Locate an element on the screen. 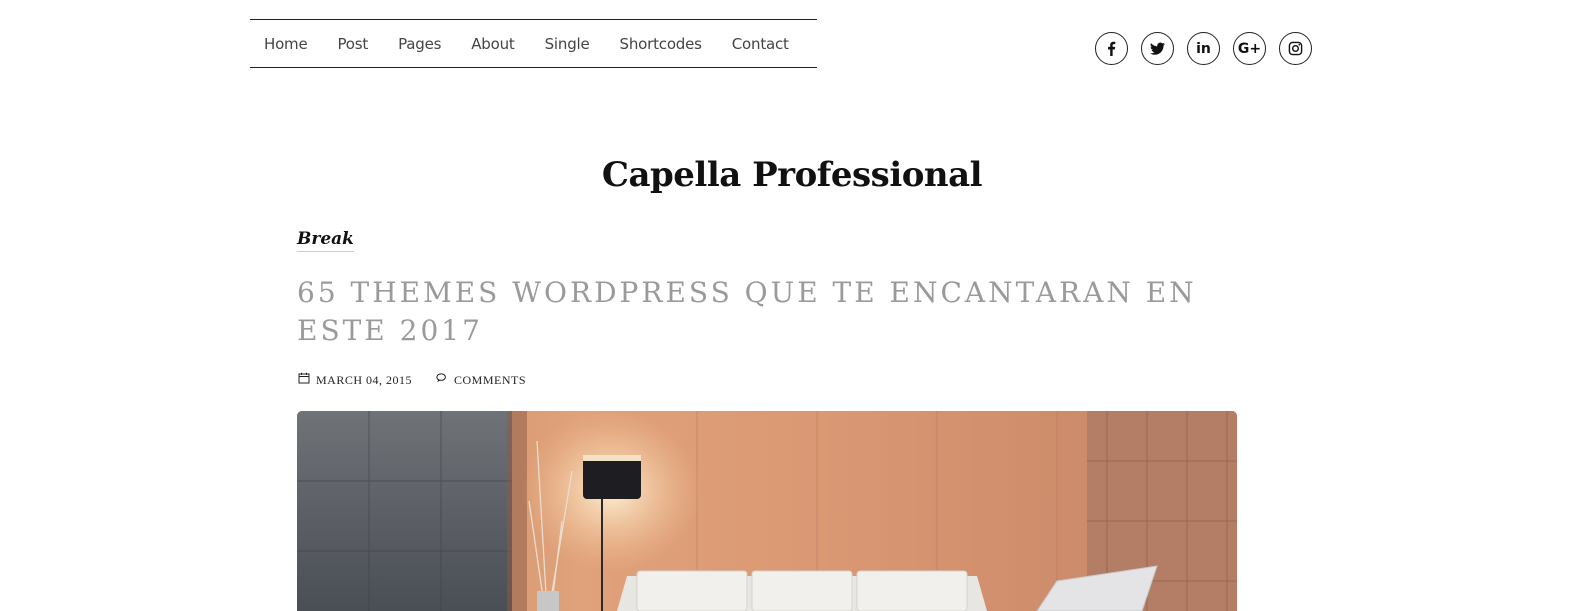 This screenshot has height=611, width=1584. nav-item-about: About is located at coordinates (493, 44).